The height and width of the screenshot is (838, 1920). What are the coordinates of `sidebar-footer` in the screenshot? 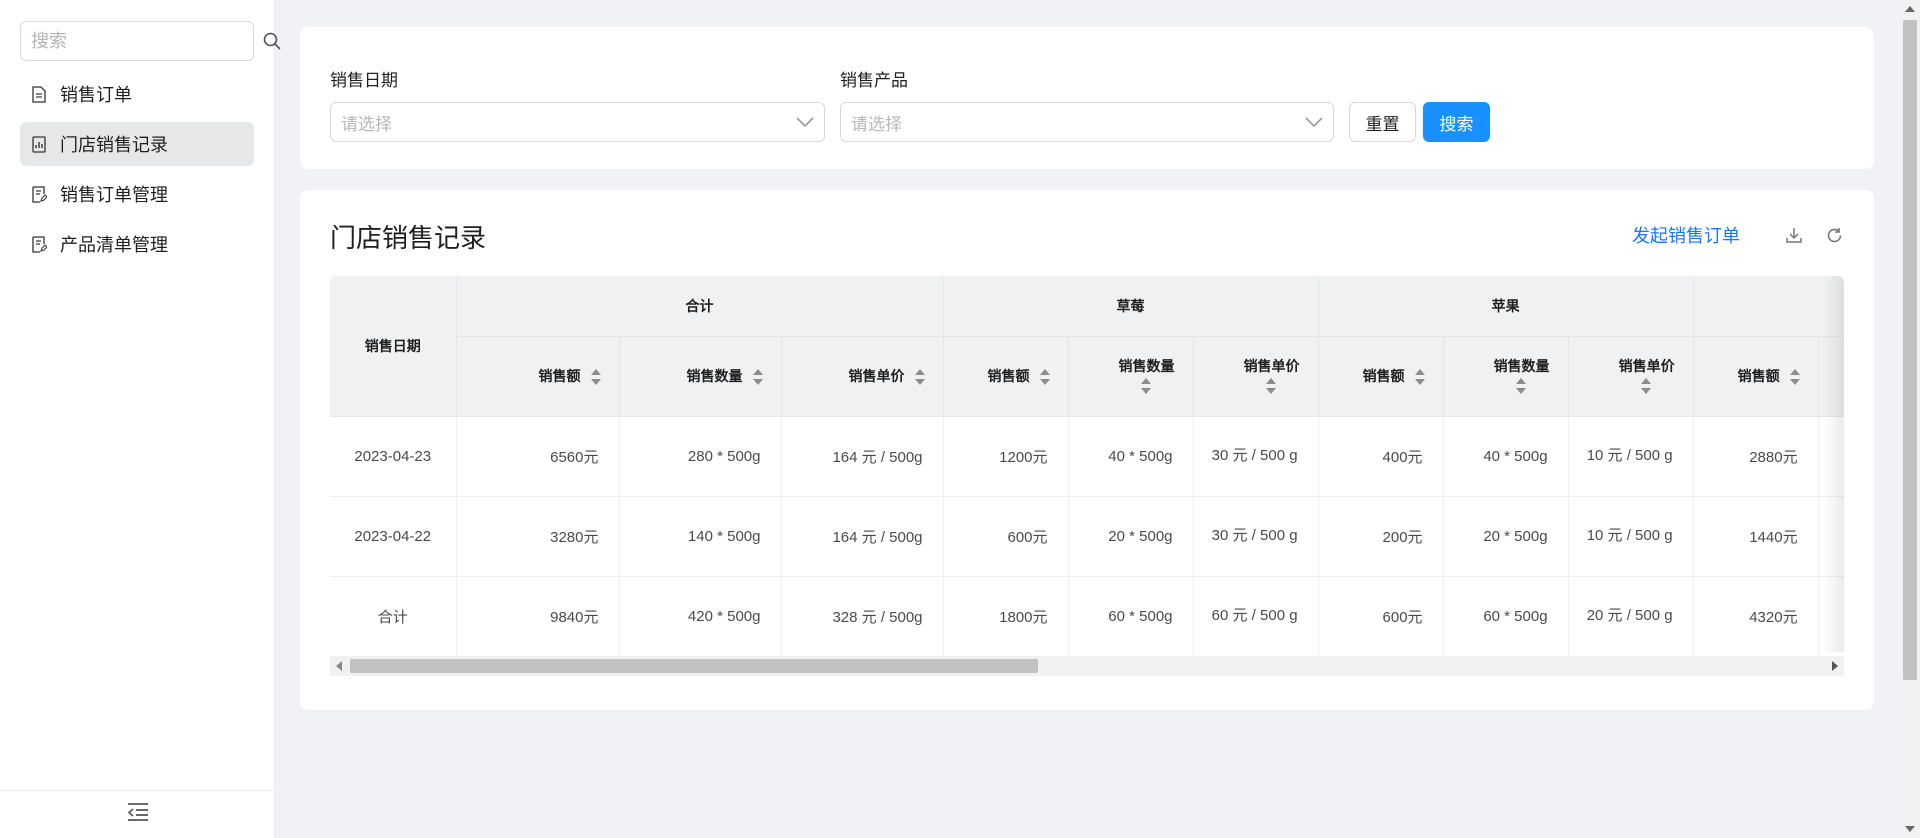 It's located at (137, 814).